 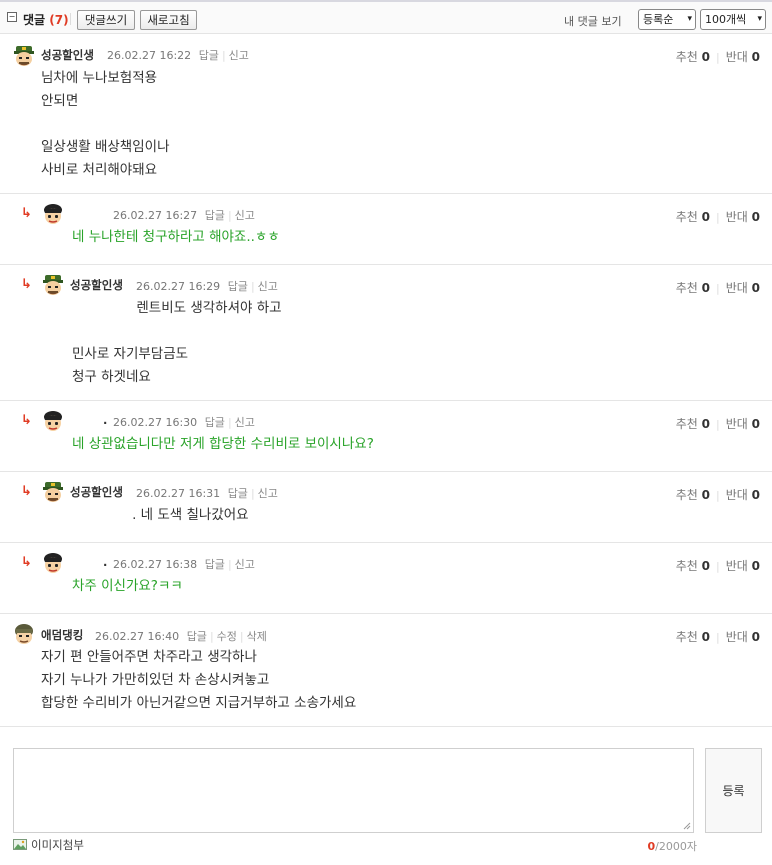 What do you see at coordinates (181, 636) in the screenshot?
I see `comment-meta: 26.02.27 16:40 답글 | 수정 | 삭제` at bounding box center [181, 636].